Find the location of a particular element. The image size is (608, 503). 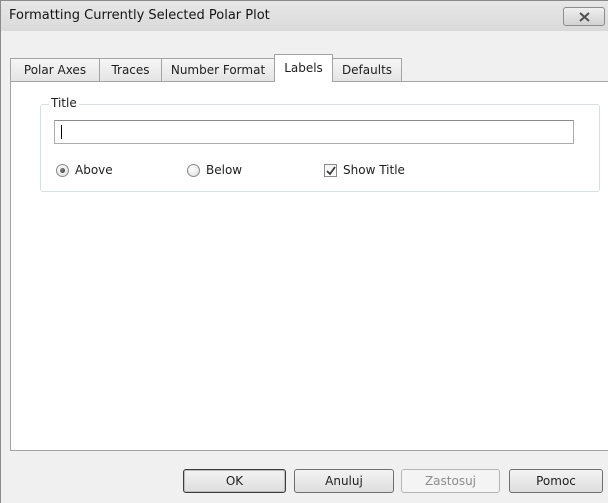

show-title-option: Show Title is located at coordinates (384, 171).